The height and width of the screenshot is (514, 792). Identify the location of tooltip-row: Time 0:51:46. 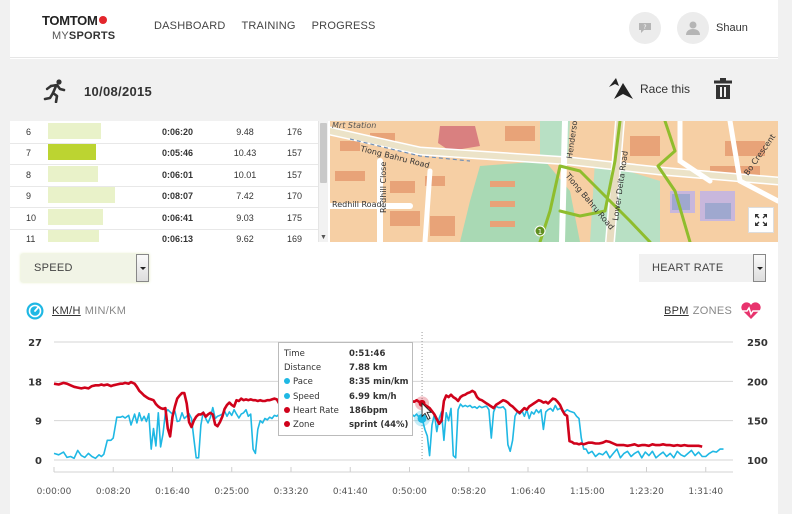
(348, 356).